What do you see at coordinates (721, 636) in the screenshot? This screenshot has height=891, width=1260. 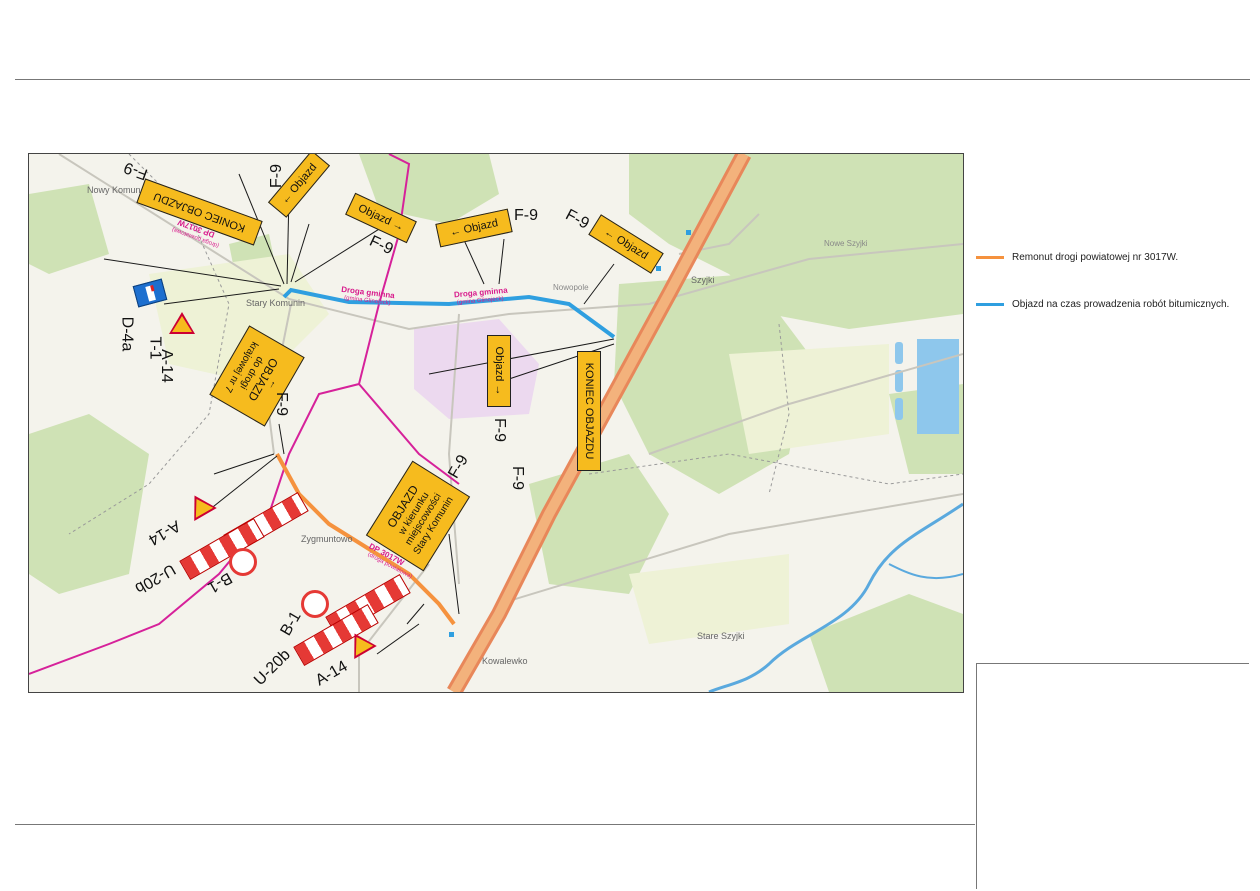 I see `place-stare-szyjki: Stare Szyjki` at bounding box center [721, 636].